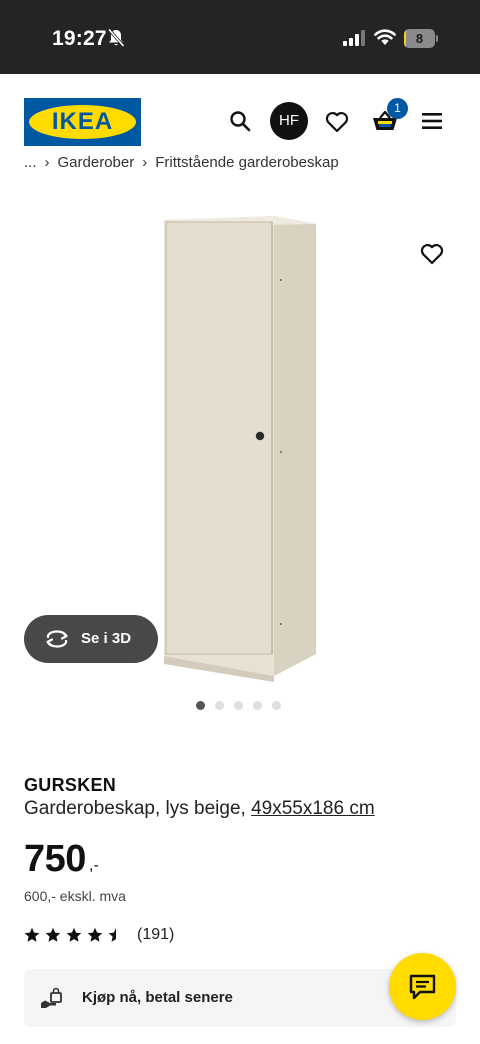 The width and height of the screenshot is (480, 1044). What do you see at coordinates (75, 896) in the screenshot?
I see `price-excluding-vat: 600,- ekskl. mva` at bounding box center [75, 896].